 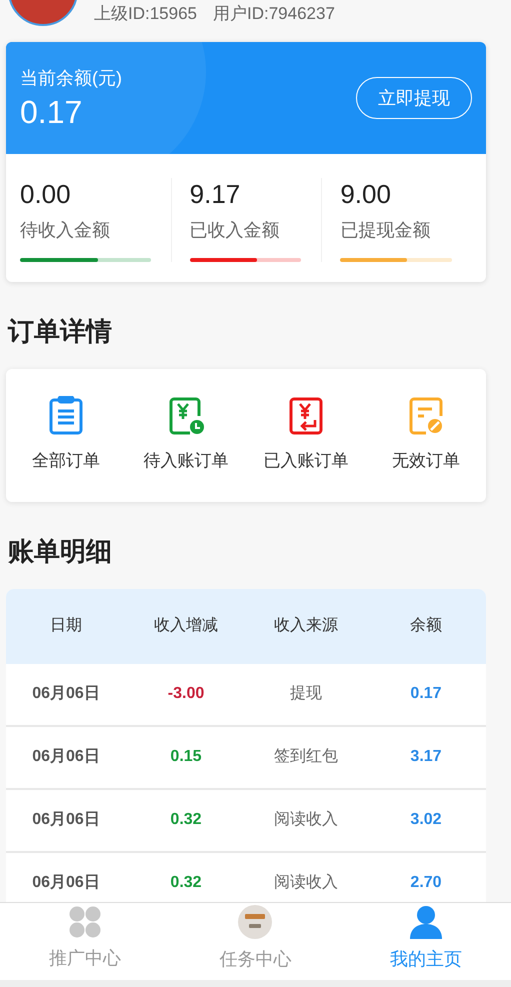 I want to click on balance-cell-text: 3.02, so click(x=426, y=820).